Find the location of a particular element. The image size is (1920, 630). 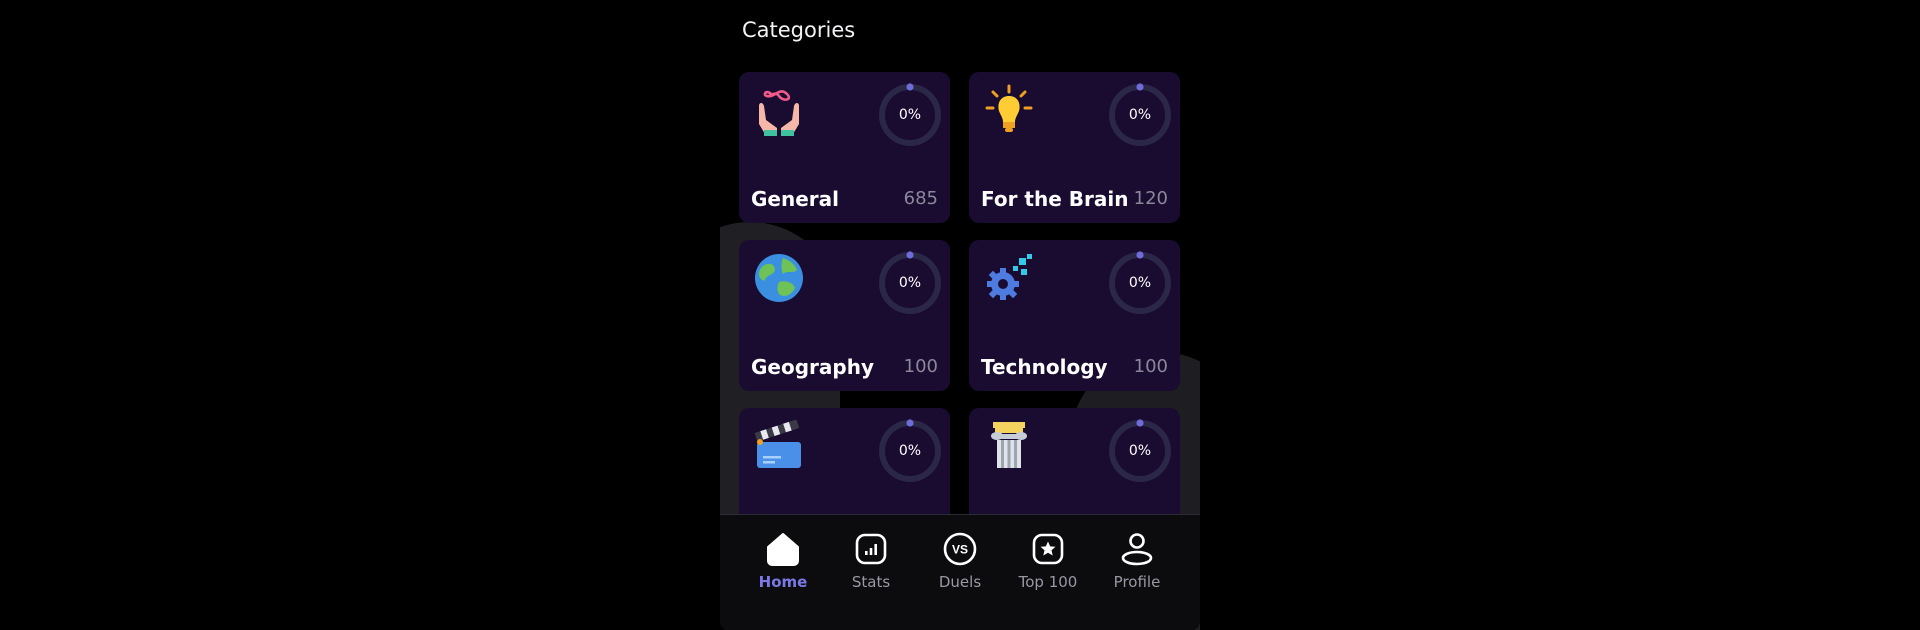

category-name: General is located at coordinates (795, 199).